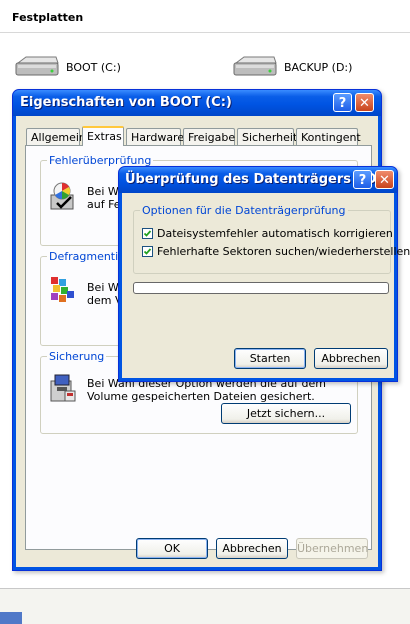  I want to click on scan-sectors-checkbox, so click(147, 251).